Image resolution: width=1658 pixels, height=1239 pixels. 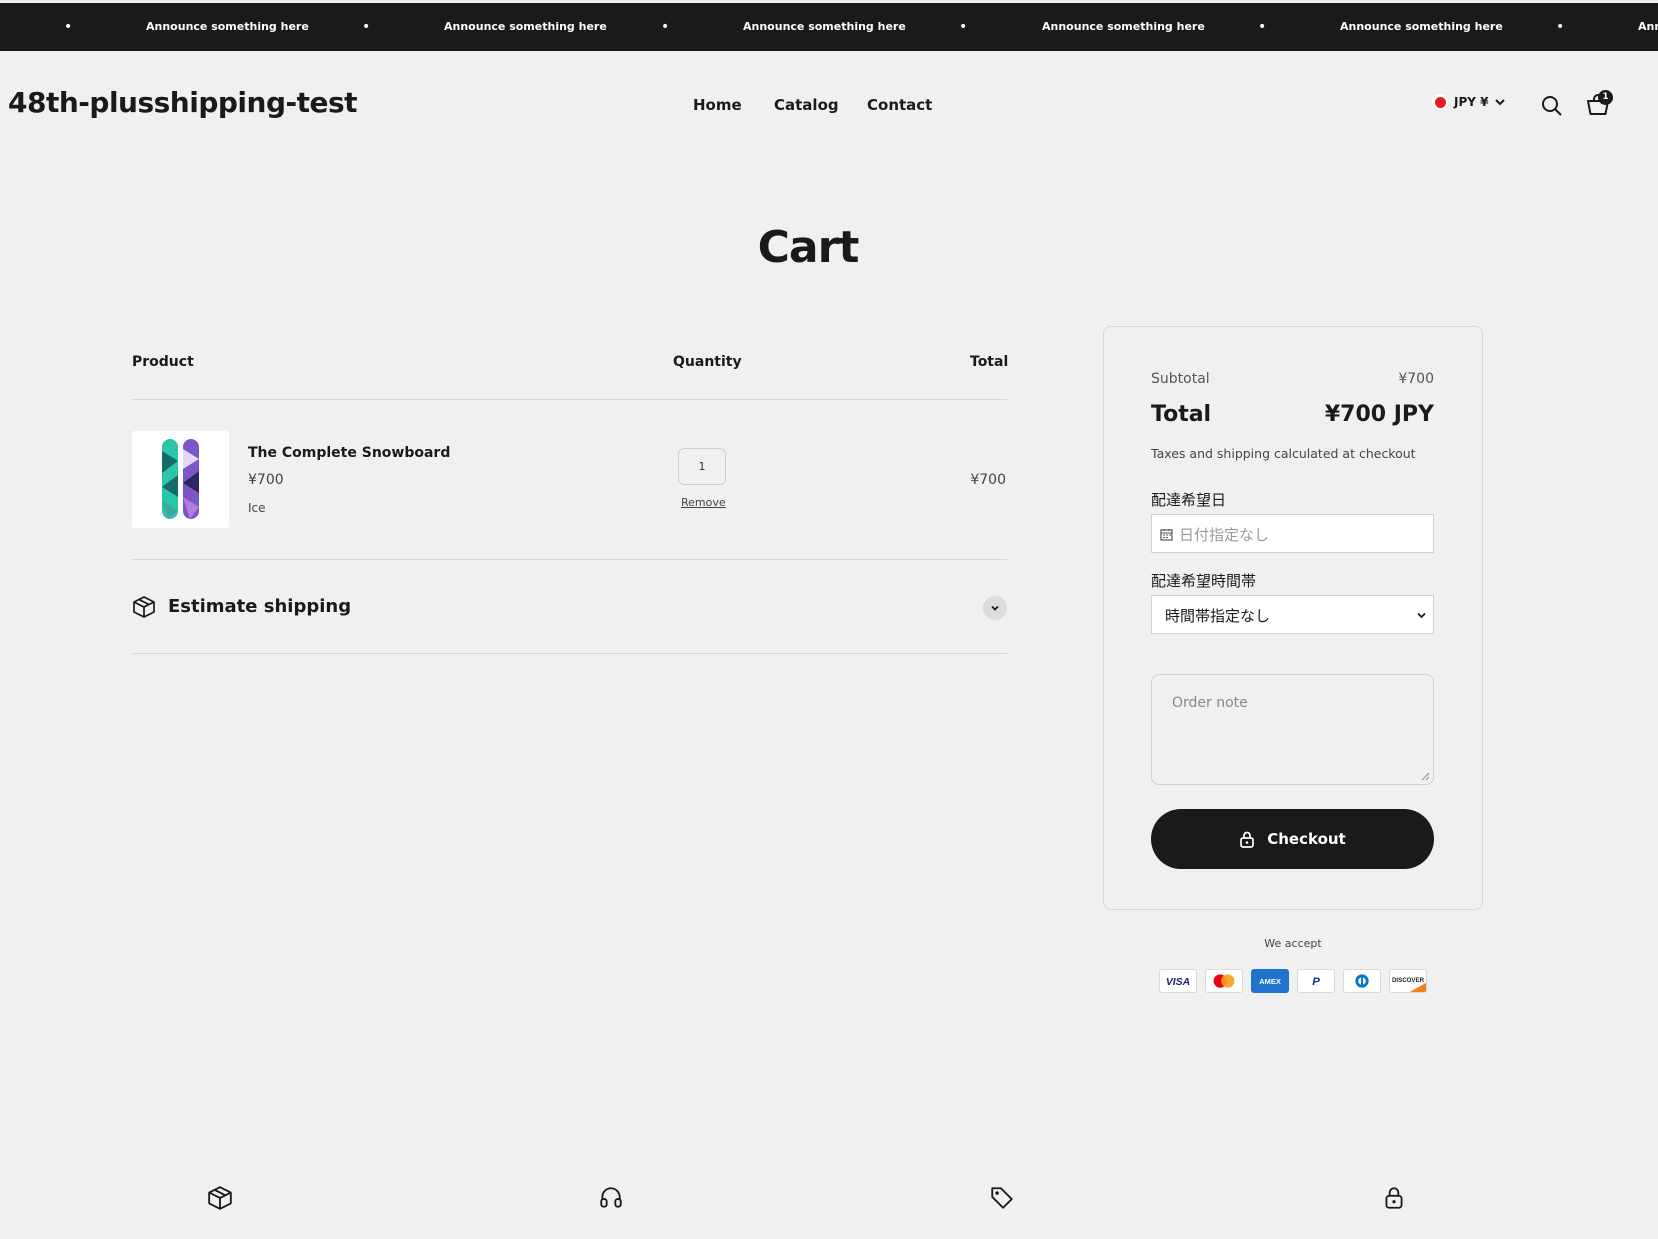 What do you see at coordinates (1292, 533) in the screenshot?
I see `delivery-date-input: 日付指定なし` at bounding box center [1292, 533].